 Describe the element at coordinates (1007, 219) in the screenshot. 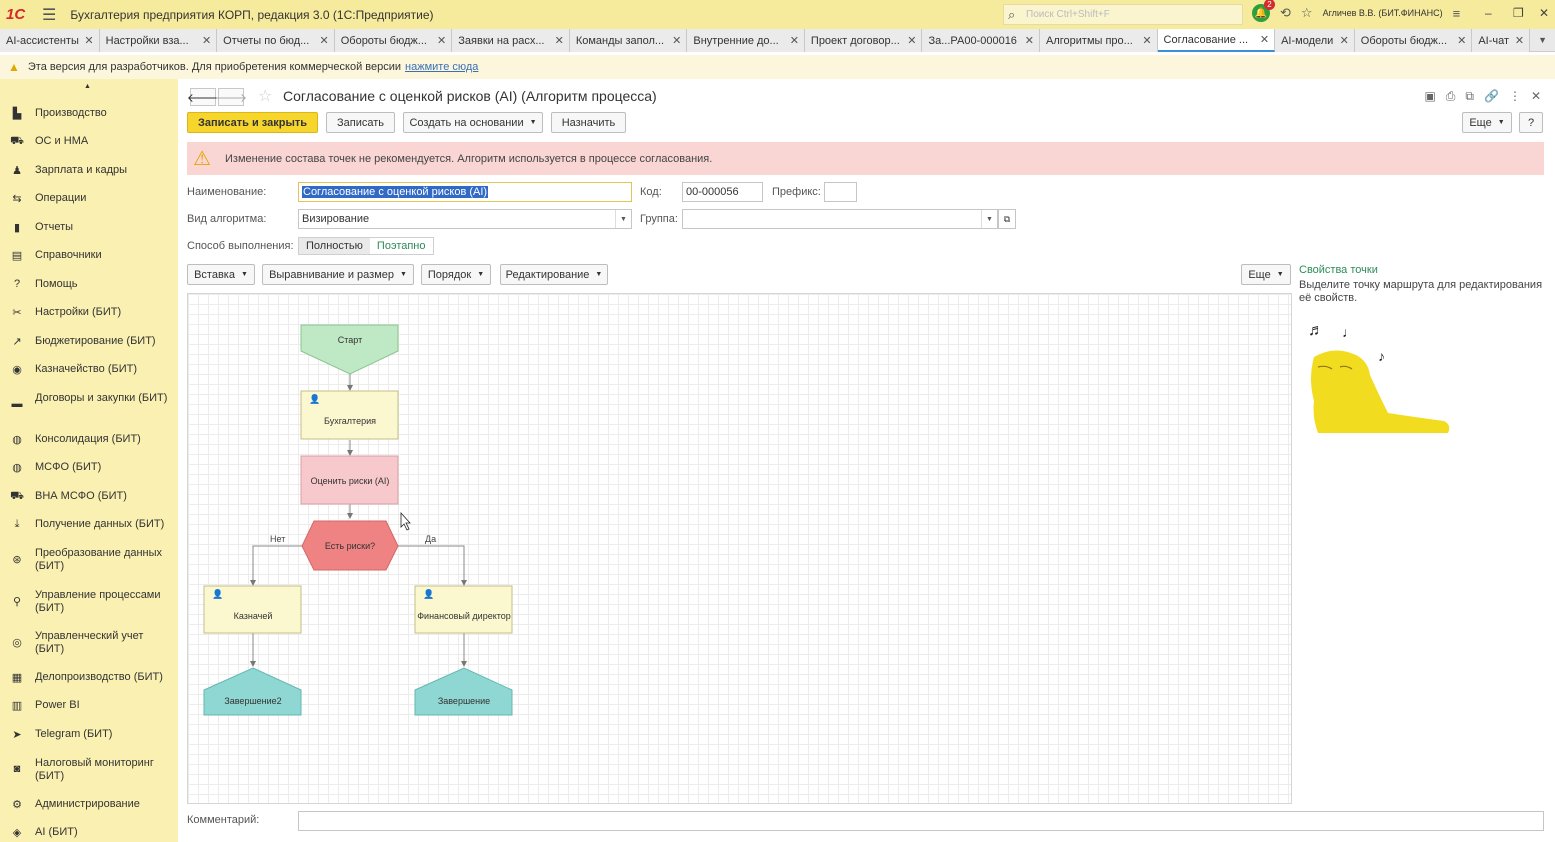

I see `open-group-icon: ⧉` at that location.